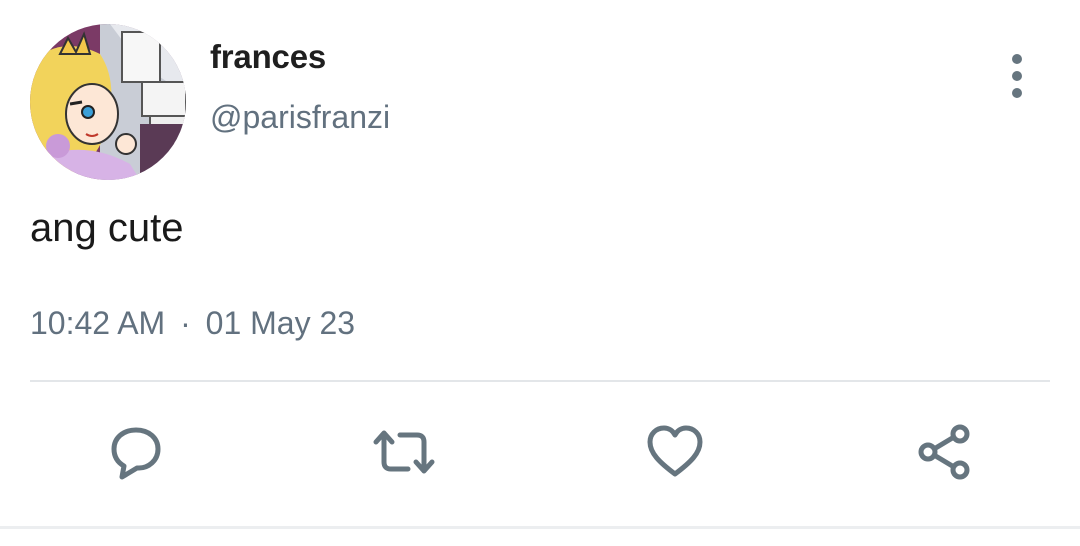 This screenshot has height=546, width=1080. I want to click on reply-icon, so click(136, 453).